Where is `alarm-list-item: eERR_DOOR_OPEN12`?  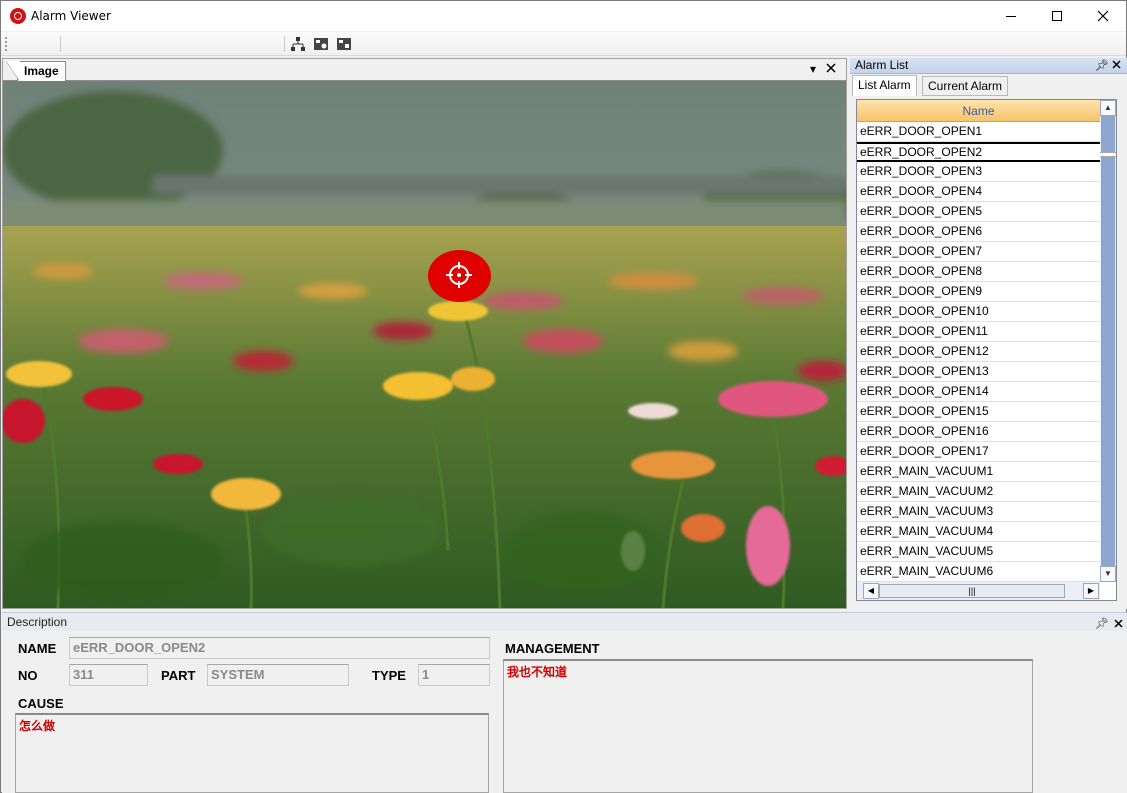 alarm-list-item: eERR_DOOR_OPEN12 is located at coordinates (978, 352).